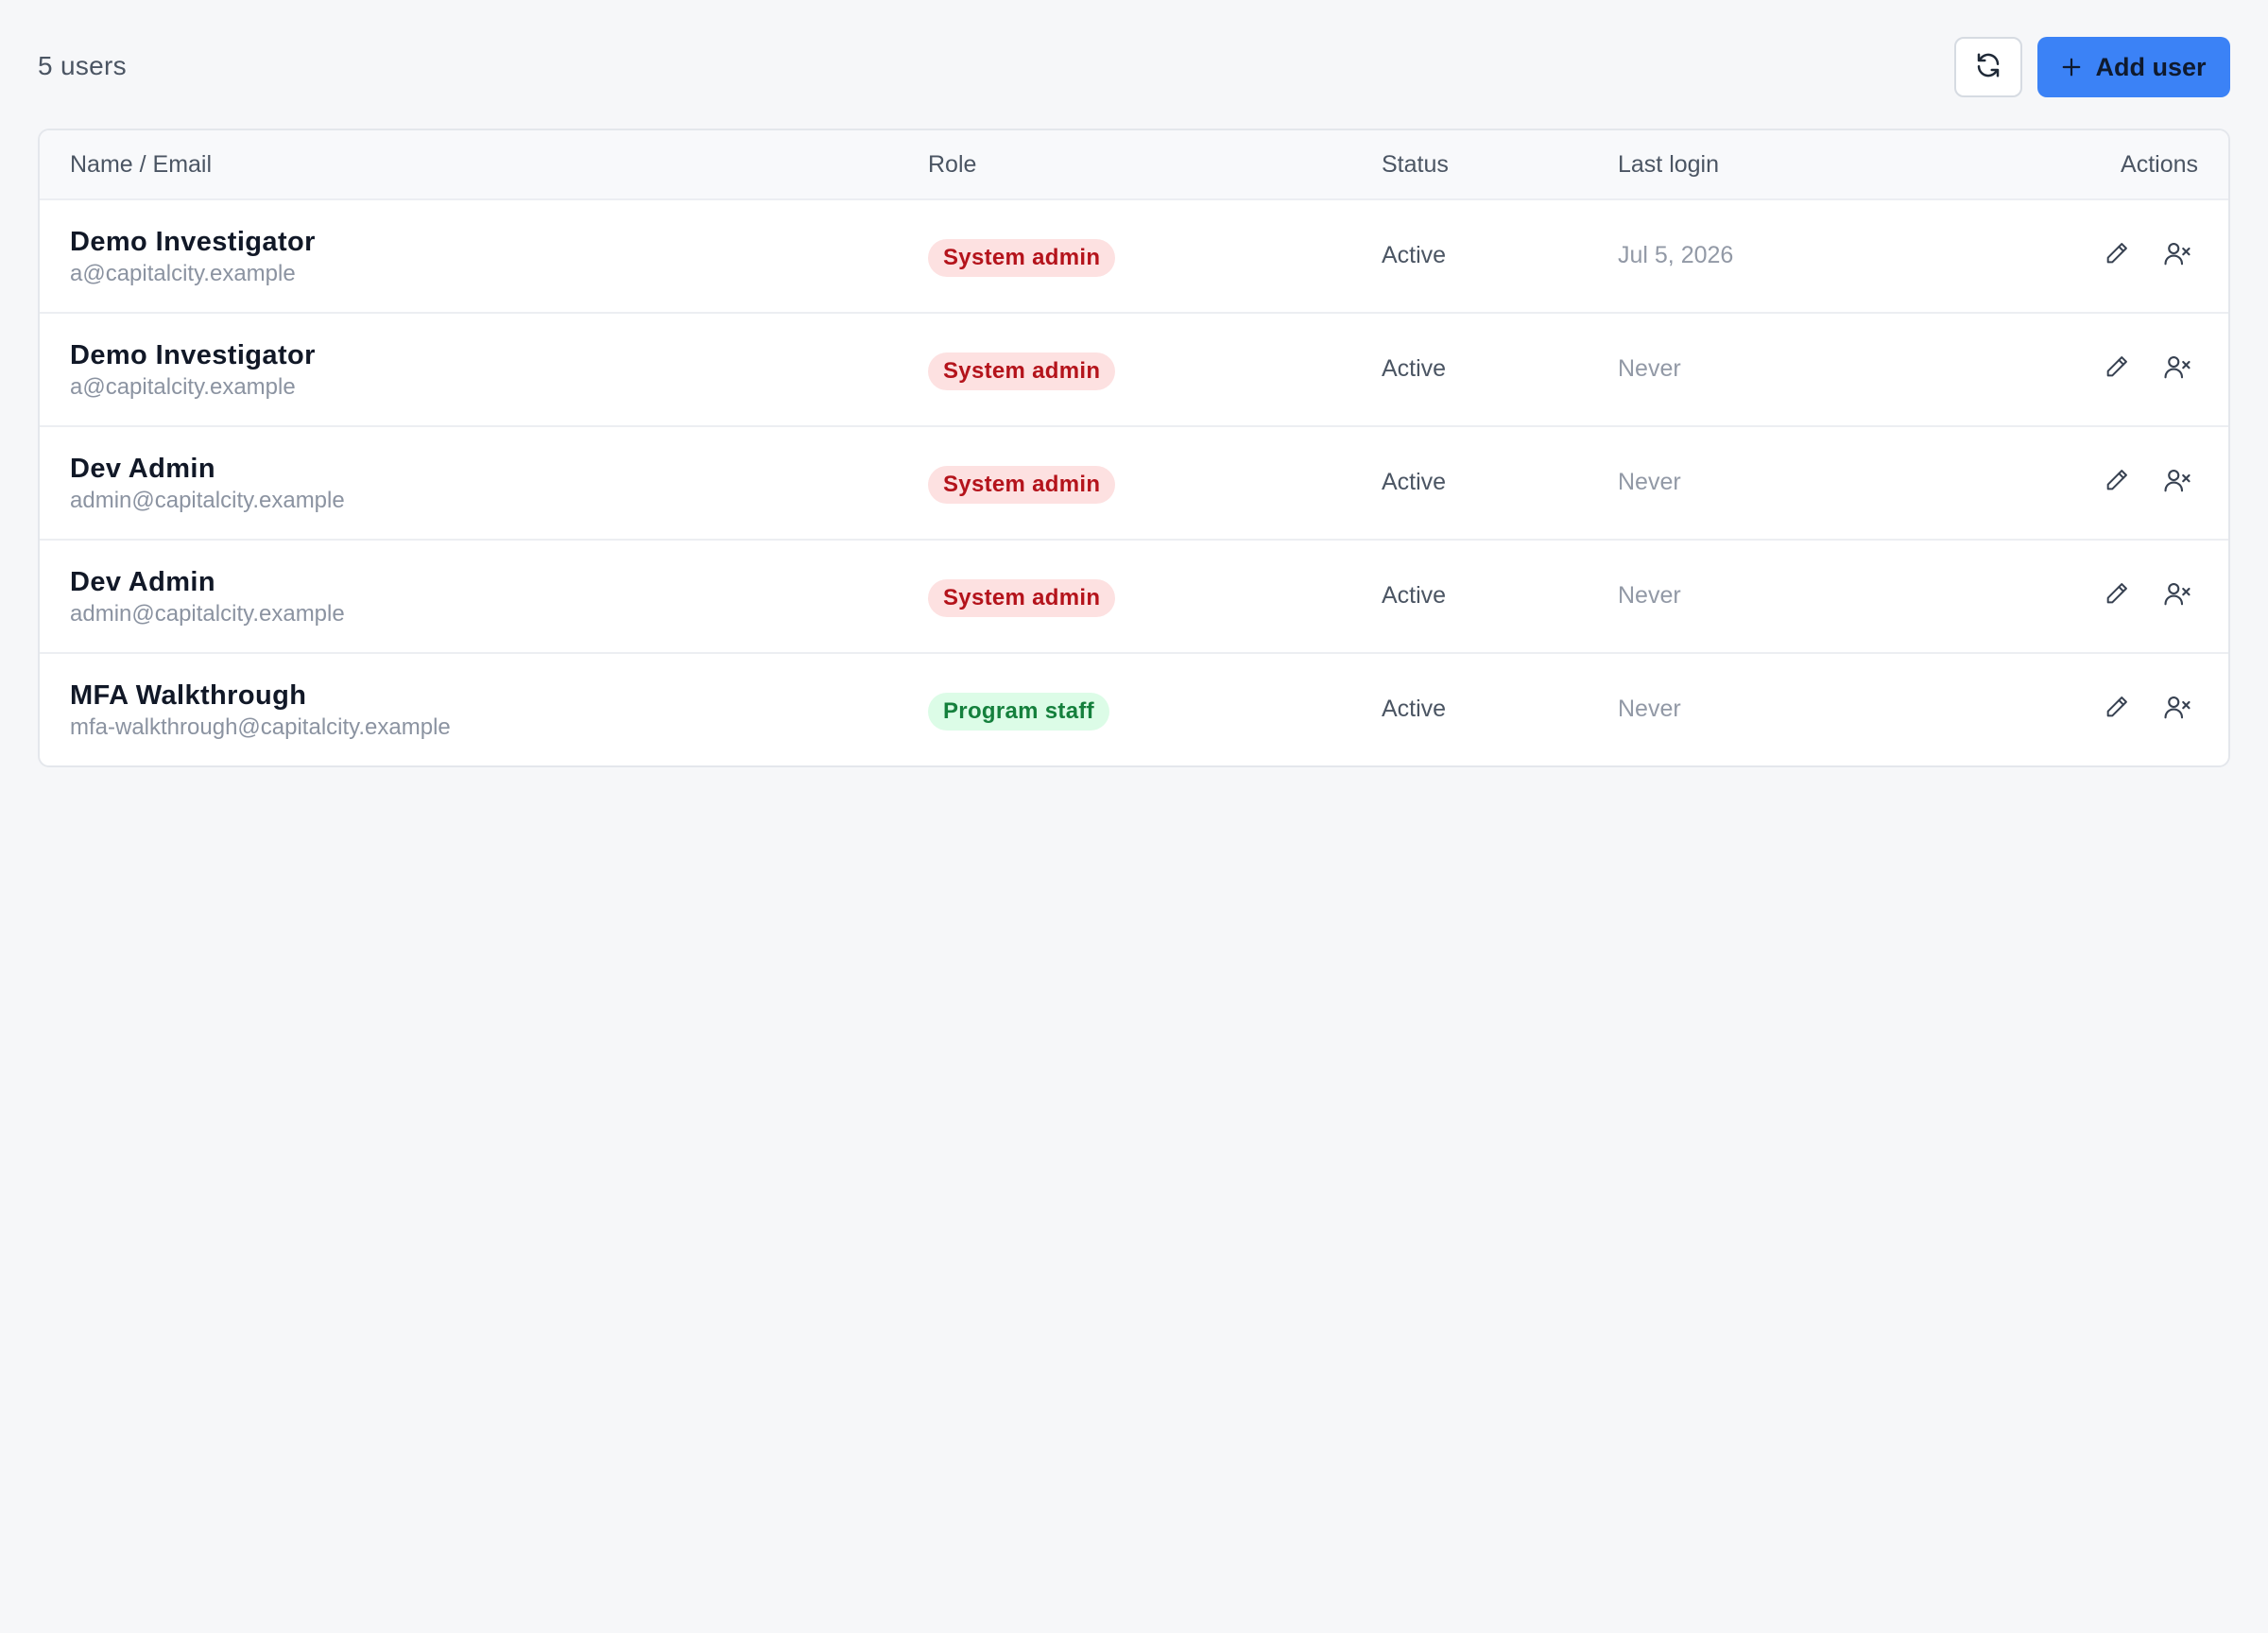 This screenshot has width=2268, height=1633. What do you see at coordinates (2071, 67) in the screenshot?
I see `plus-icon` at bounding box center [2071, 67].